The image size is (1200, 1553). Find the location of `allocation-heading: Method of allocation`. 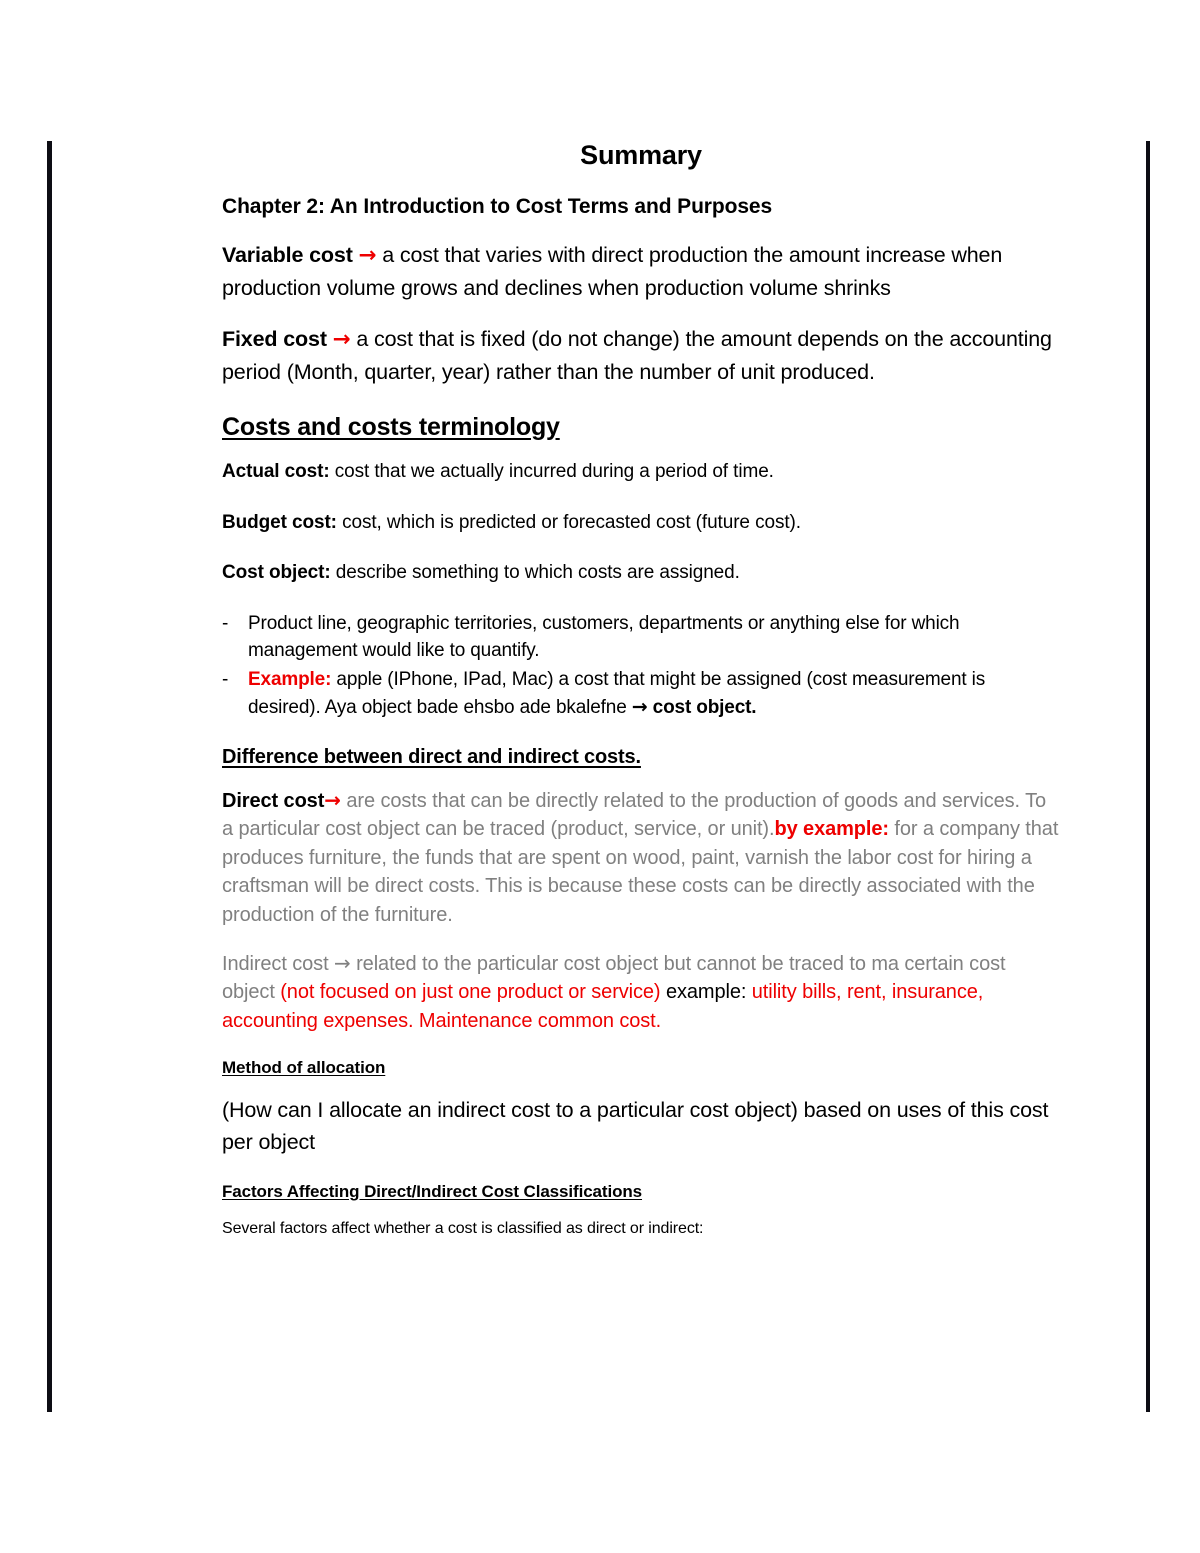

allocation-heading: Method of allocation is located at coordinates (304, 1068).